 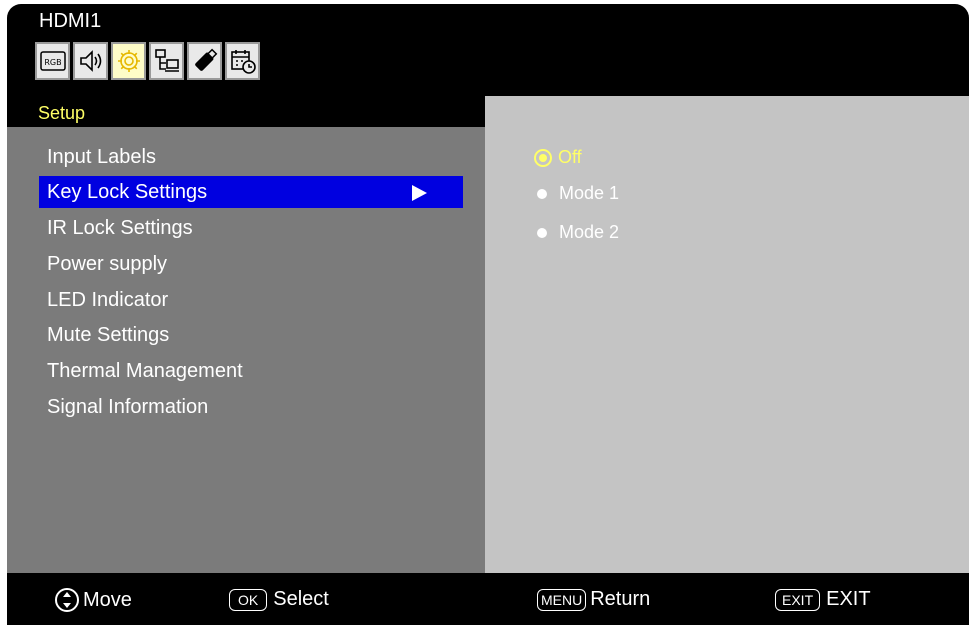 I want to click on tab-audio, so click(x=90, y=61).